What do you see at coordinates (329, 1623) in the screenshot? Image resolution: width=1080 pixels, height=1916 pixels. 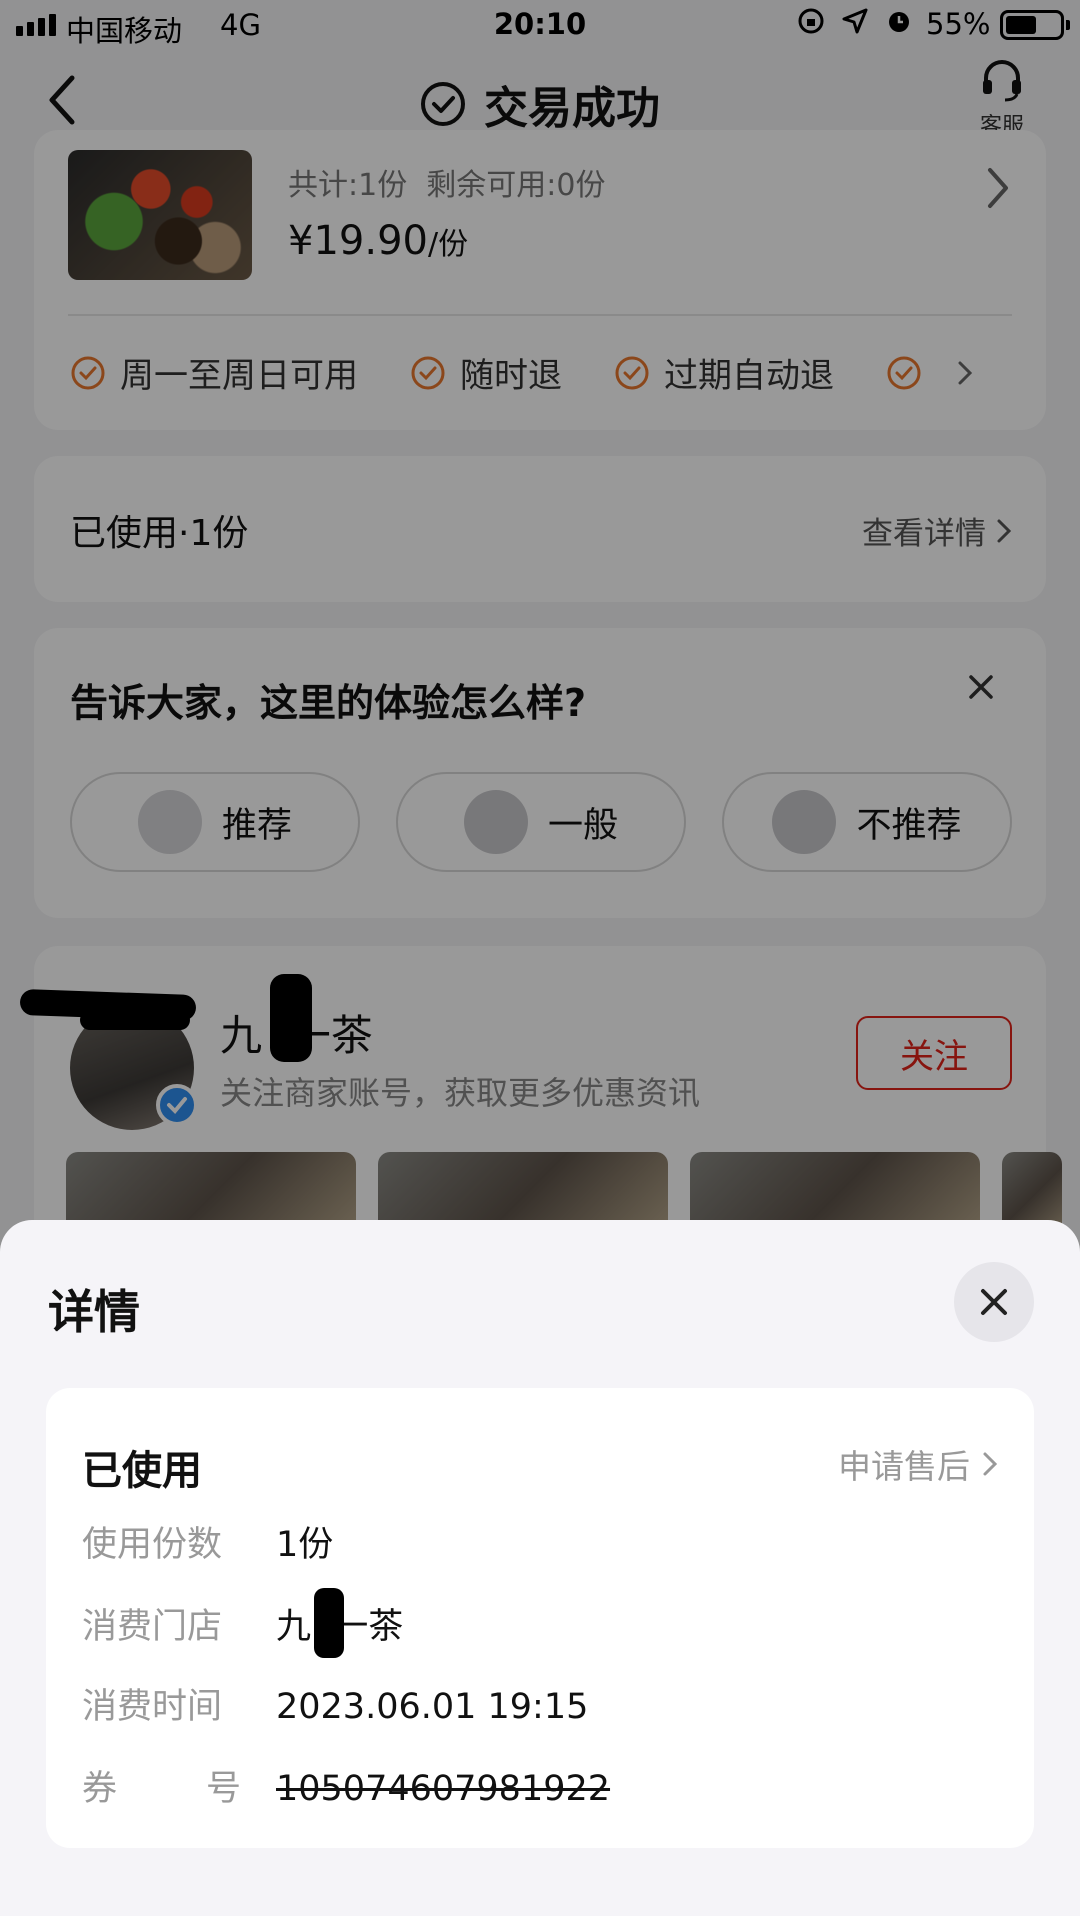 I see `redaction-scribble` at bounding box center [329, 1623].